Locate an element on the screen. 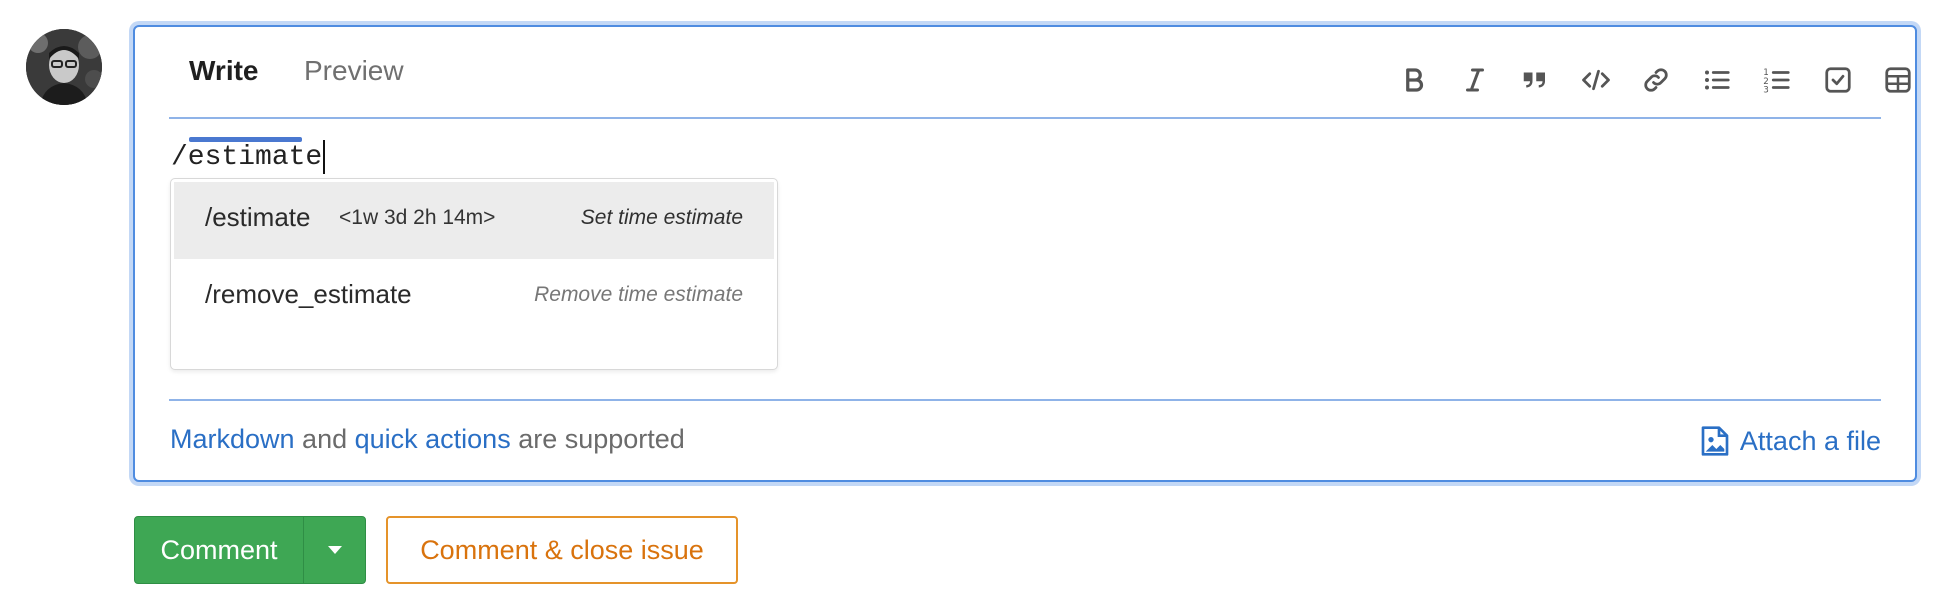 The width and height of the screenshot is (1948, 606). comment-textarea: /estimate is located at coordinates (248, 157).